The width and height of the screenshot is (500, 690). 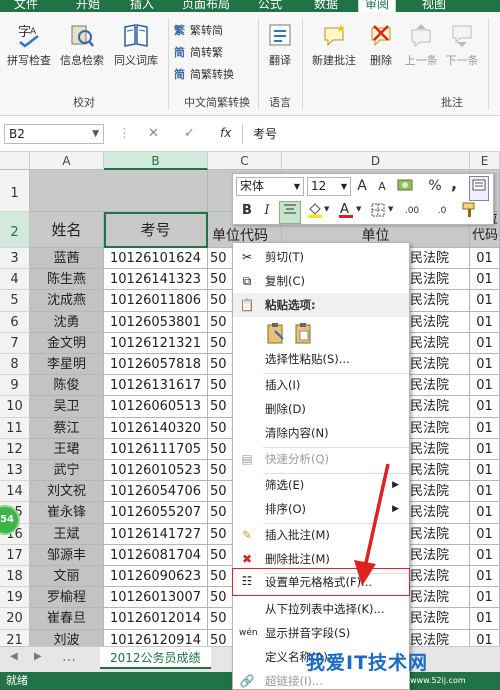 What do you see at coordinates (15, 577) in the screenshot?
I see `row-header: 18` at bounding box center [15, 577].